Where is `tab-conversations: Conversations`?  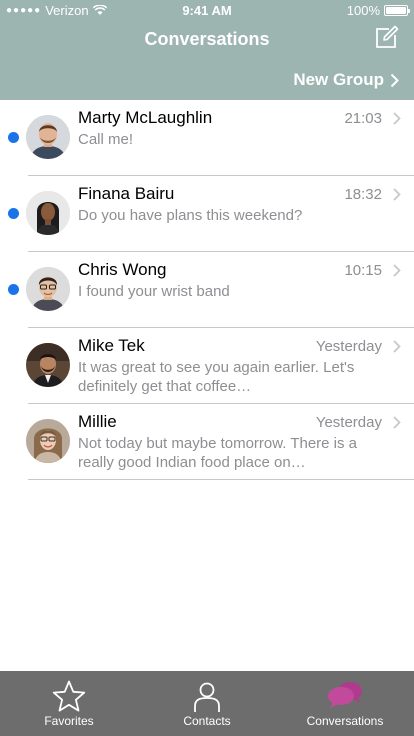
tab-conversations: Conversations is located at coordinates (345, 703).